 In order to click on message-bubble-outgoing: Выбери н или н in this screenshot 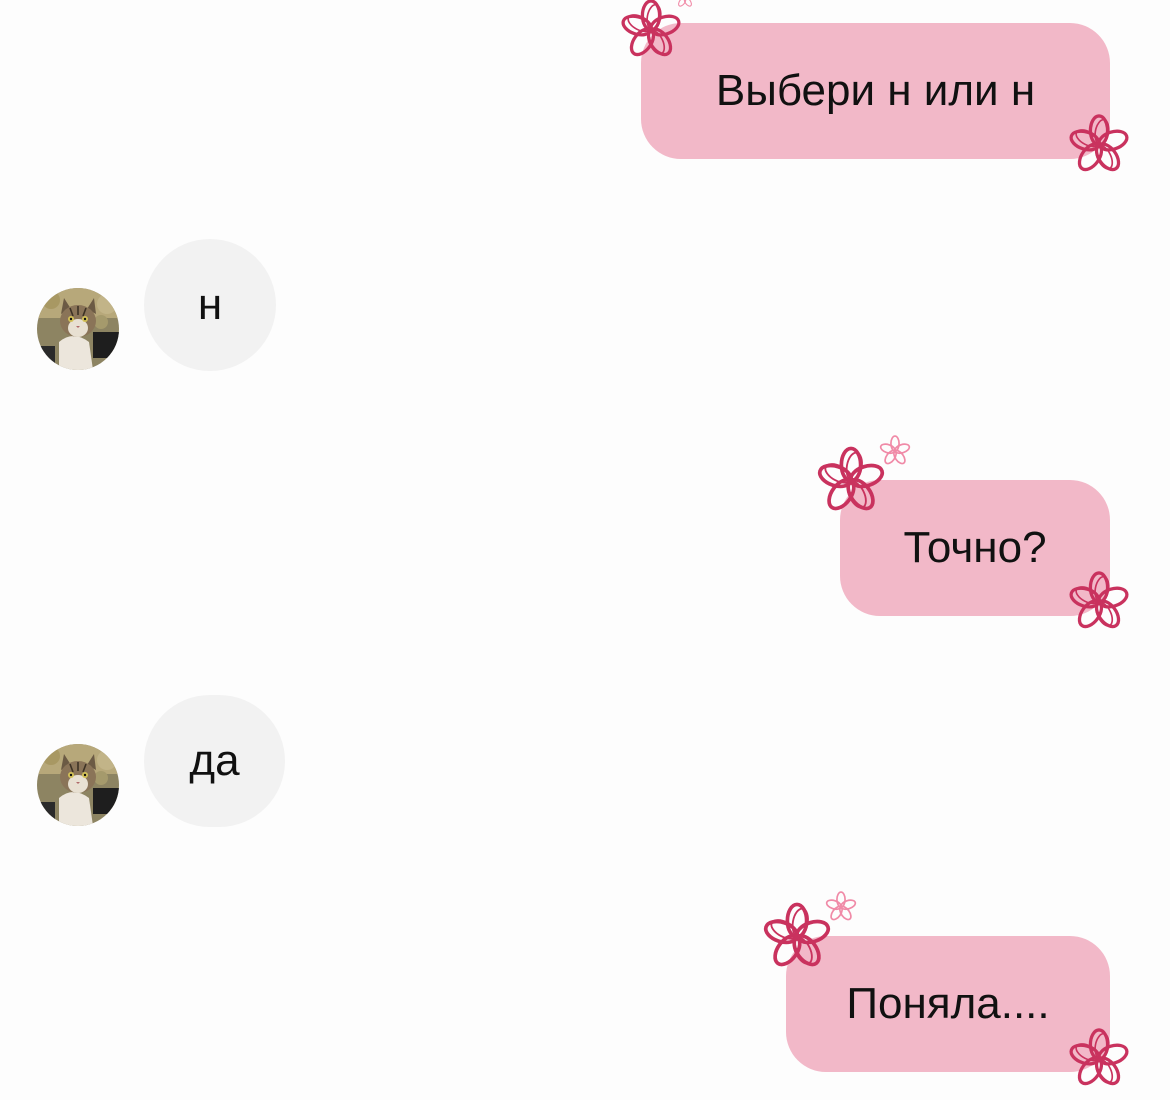, I will do `click(875, 91)`.